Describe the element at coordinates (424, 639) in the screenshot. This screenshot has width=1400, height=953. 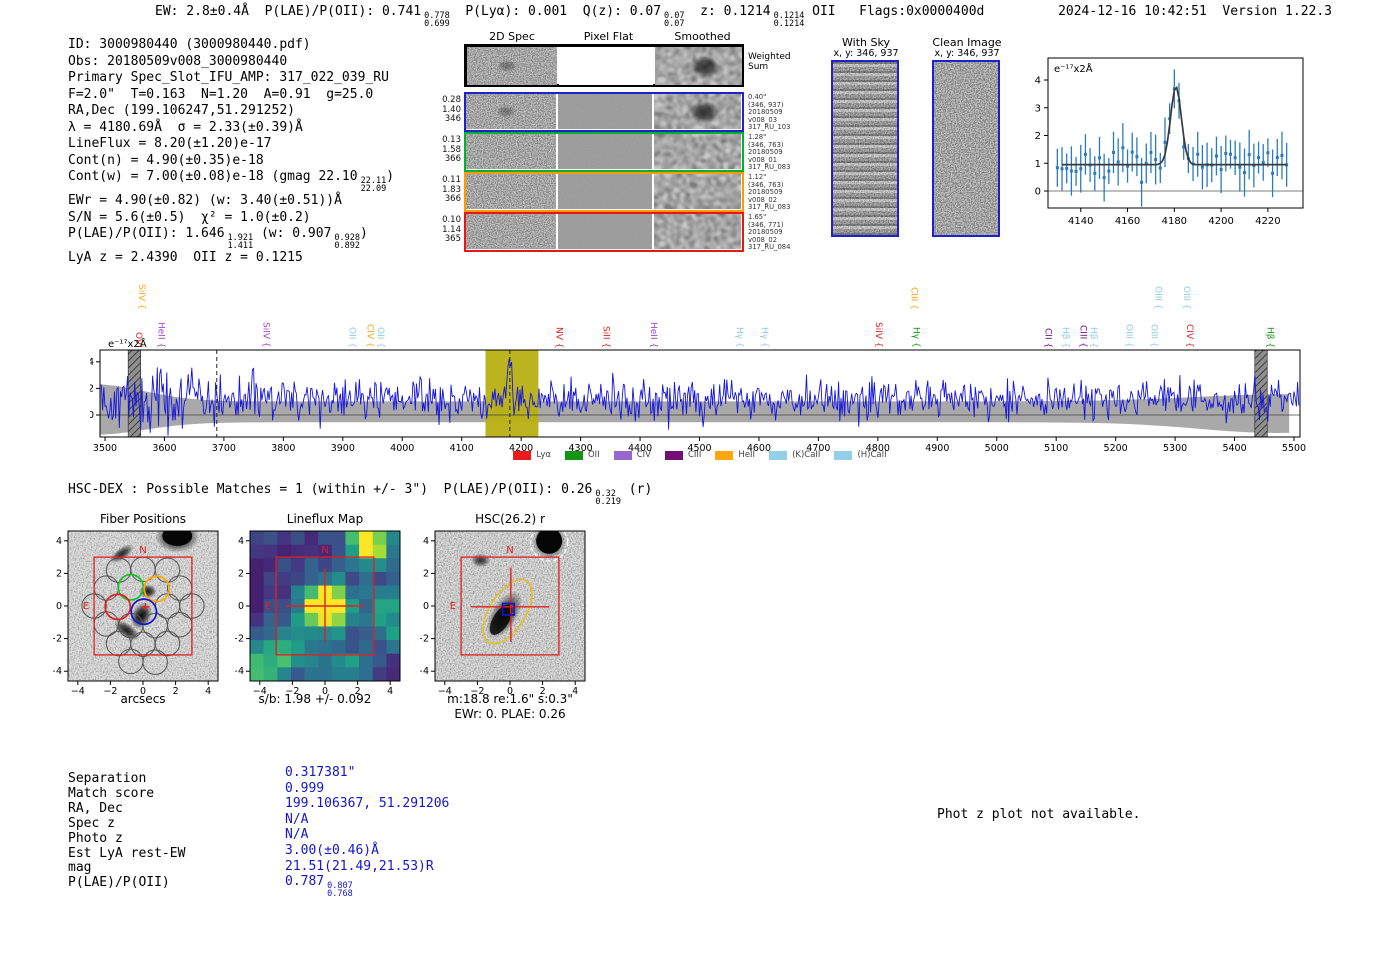
I see `svg-text: −2` at that location.